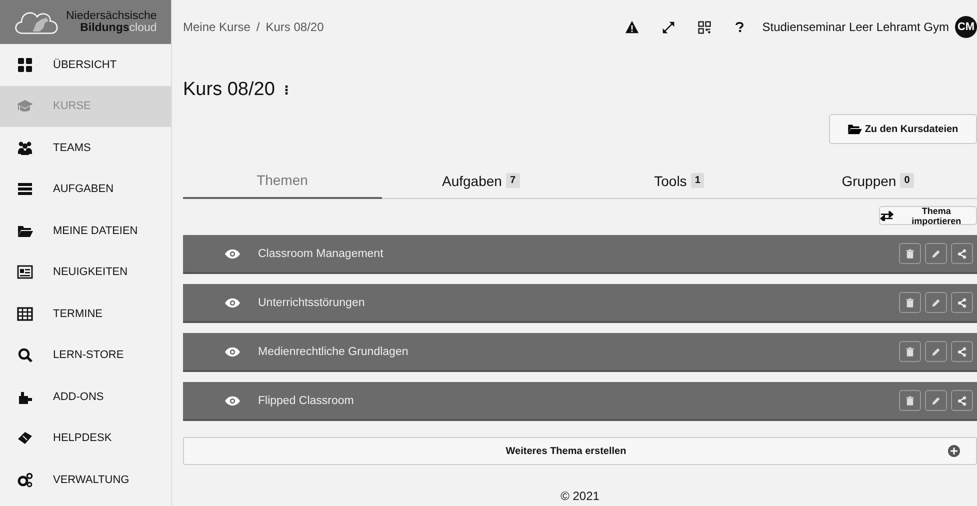 The image size is (977, 506). What do you see at coordinates (25, 438) in the screenshot?
I see `ticket-icon` at bounding box center [25, 438].